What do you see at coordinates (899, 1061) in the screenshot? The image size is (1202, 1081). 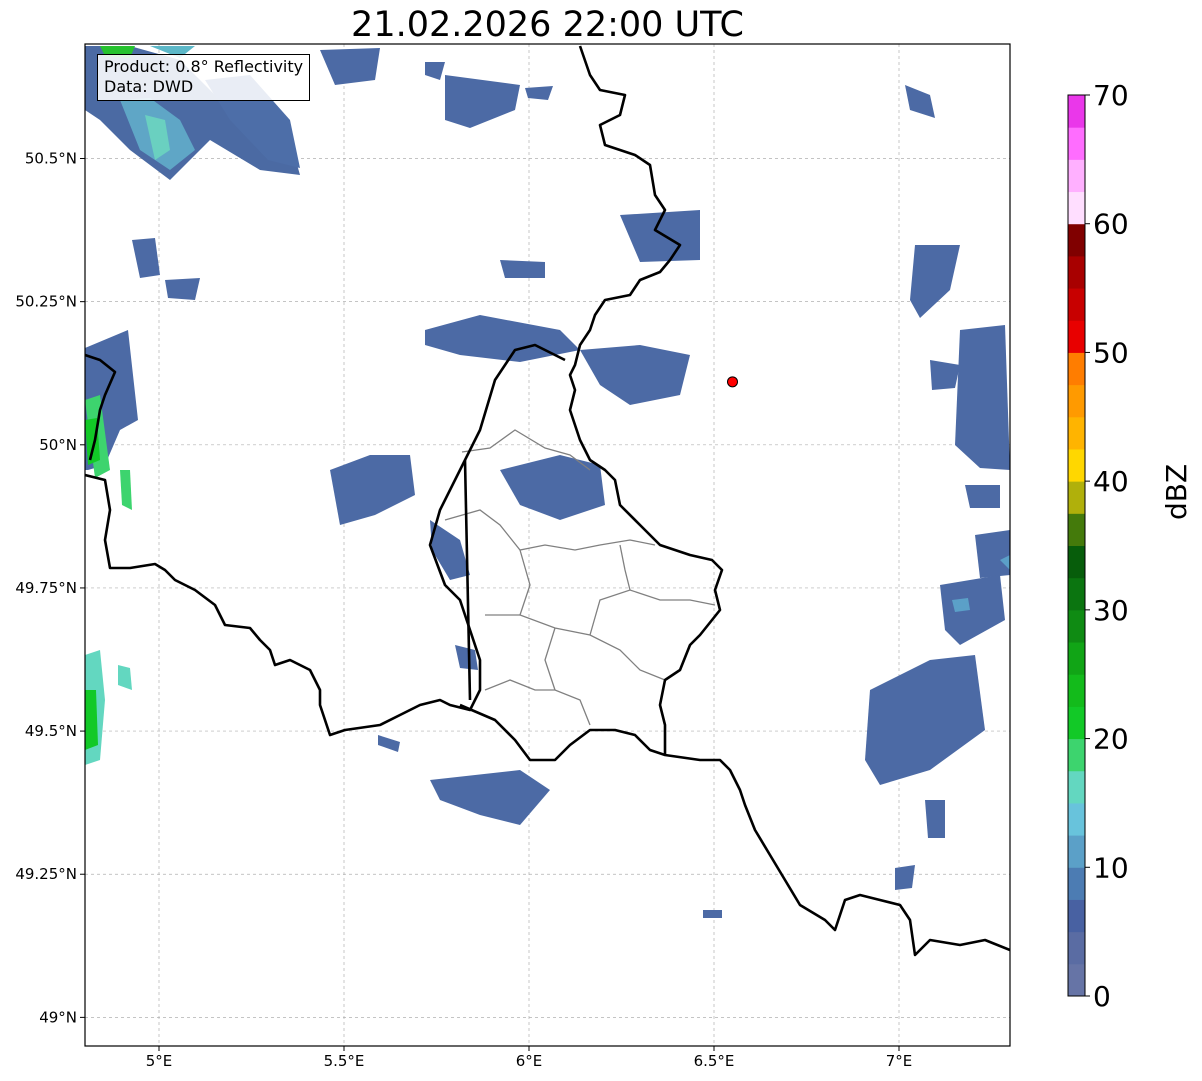 I see `lon-tick-label: 7°E` at bounding box center [899, 1061].